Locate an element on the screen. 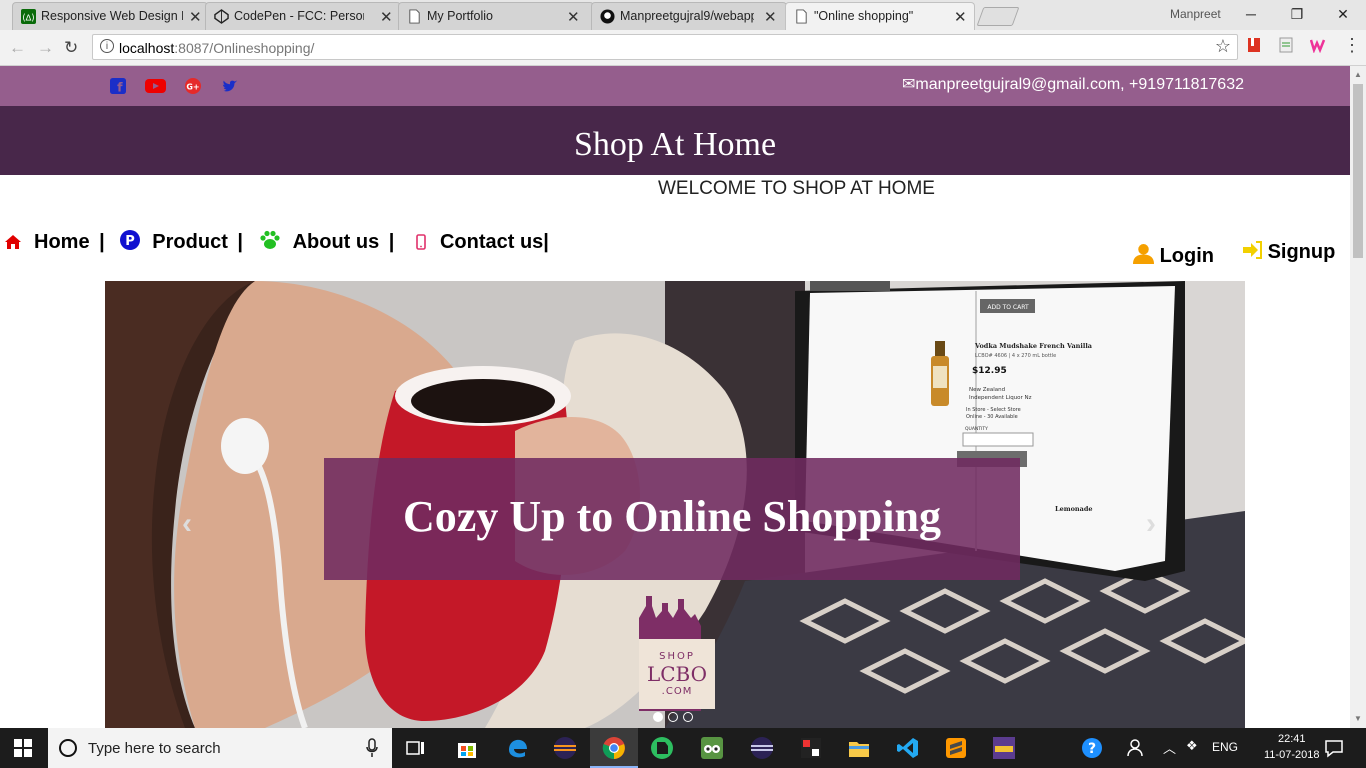 Image resolution: width=1366 pixels, height=768 pixels. carousel-caption: Cozy Up to Online Shopping is located at coordinates (672, 516).